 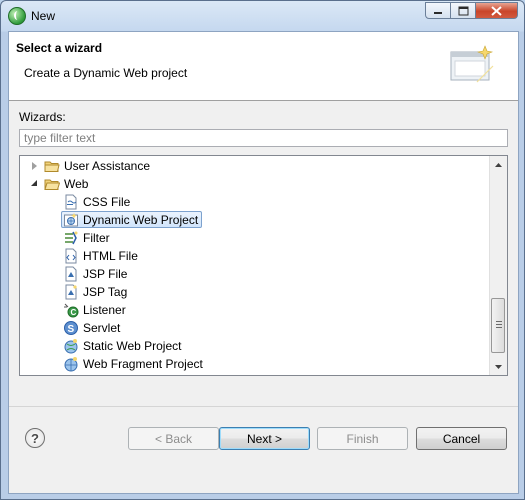 I want to click on css-file-icon, so click(x=71, y=202).